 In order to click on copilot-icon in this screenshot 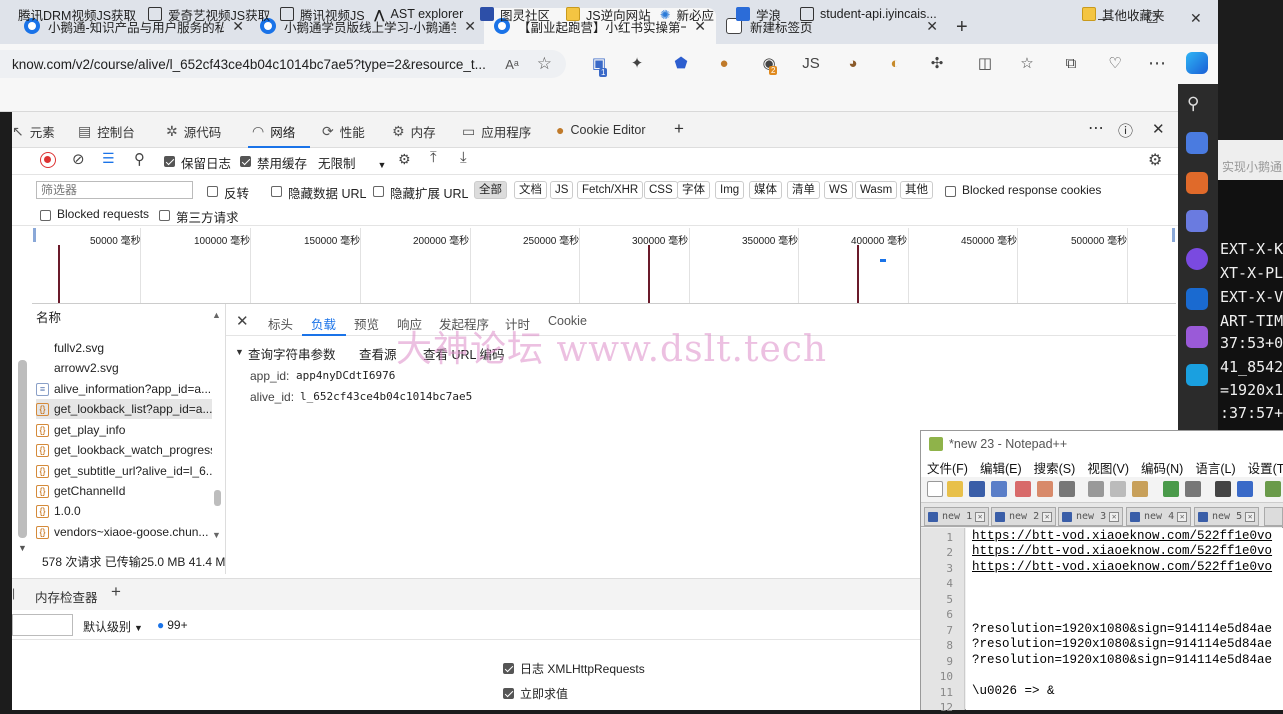, I will do `click(1197, 63)`.